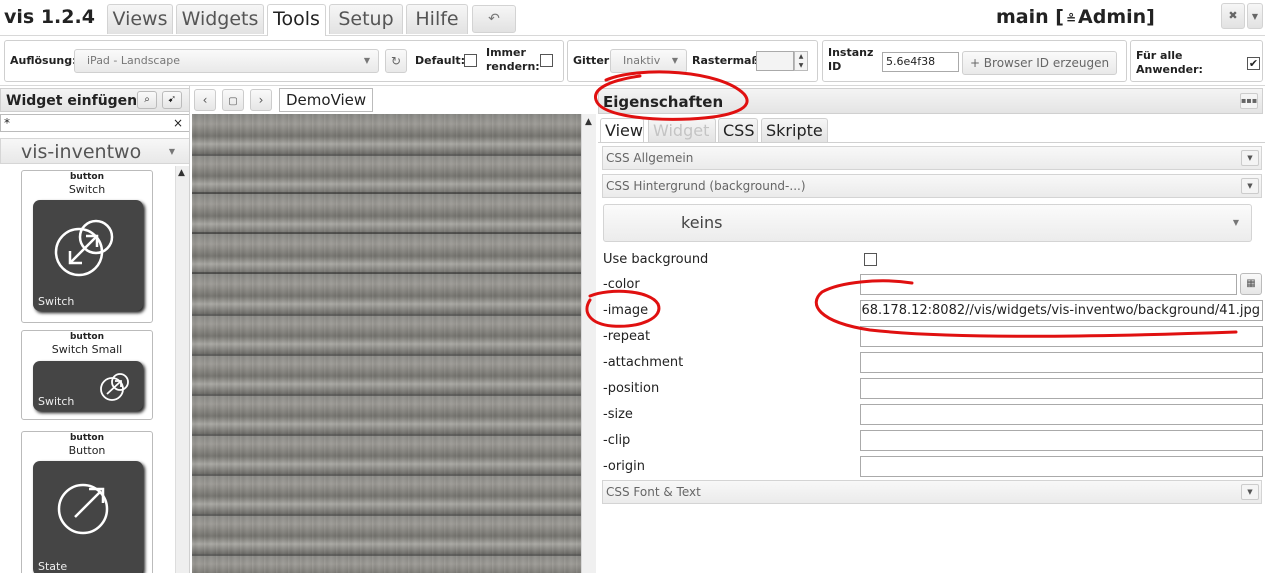 The width and height of the screenshot is (1265, 573). Describe the element at coordinates (682, 130) in the screenshot. I see `tab-widget: Widget` at that location.